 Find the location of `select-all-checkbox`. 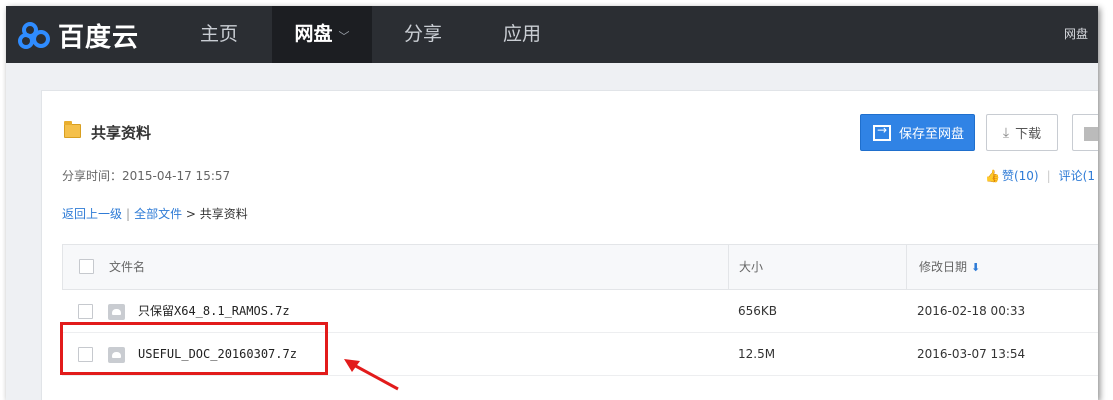

select-all-checkbox is located at coordinates (86, 266).